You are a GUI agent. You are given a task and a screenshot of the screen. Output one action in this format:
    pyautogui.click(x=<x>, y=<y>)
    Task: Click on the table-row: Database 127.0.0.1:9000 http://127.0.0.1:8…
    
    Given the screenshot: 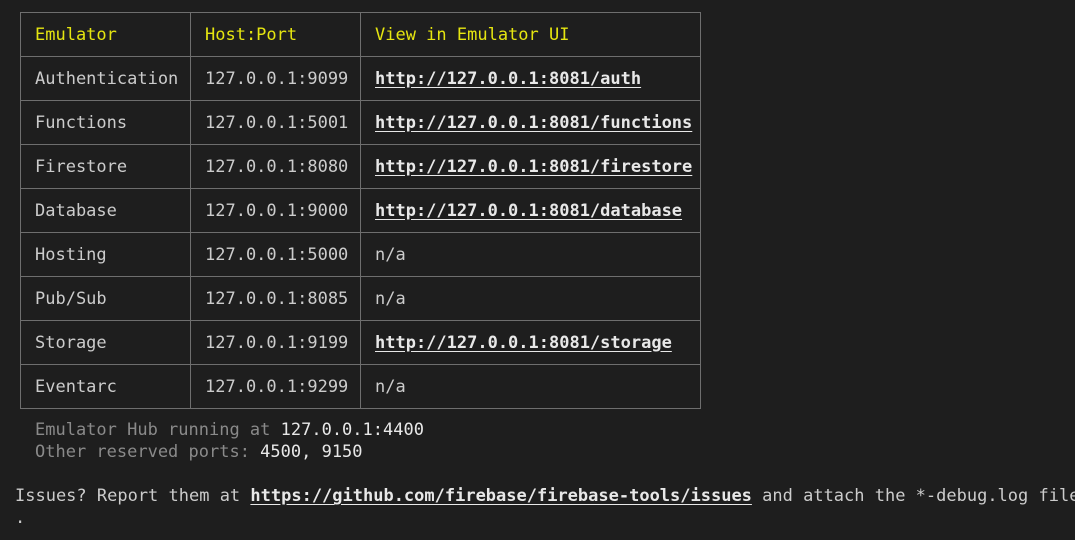 What is the action you would take?
    pyautogui.click(x=360, y=210)
    